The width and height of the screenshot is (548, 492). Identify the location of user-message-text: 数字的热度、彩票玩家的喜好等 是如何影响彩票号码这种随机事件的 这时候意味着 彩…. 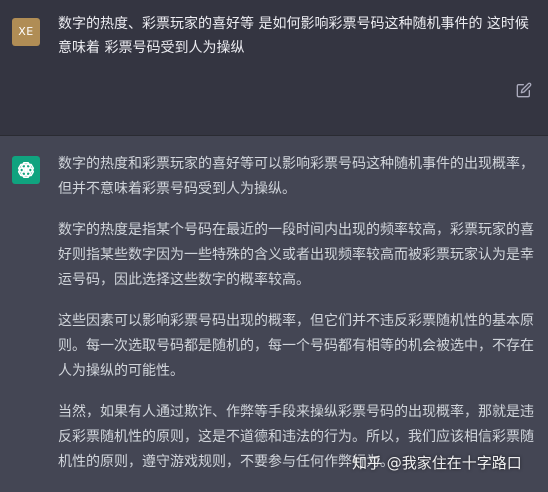
(293, 36).